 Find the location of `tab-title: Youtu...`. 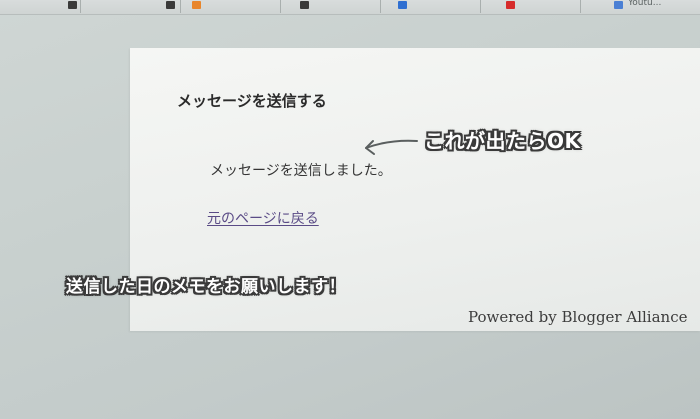

tab-title: Youtu... is located at coordinates (645, 4).